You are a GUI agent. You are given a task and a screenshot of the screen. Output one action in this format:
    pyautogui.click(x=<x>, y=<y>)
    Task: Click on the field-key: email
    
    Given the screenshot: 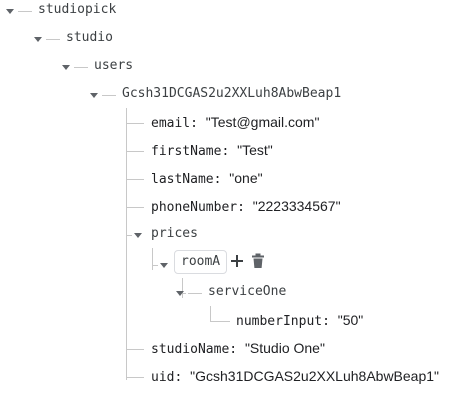 What is the action you would take?
    pyautogui.click(x=171, y=123)
    